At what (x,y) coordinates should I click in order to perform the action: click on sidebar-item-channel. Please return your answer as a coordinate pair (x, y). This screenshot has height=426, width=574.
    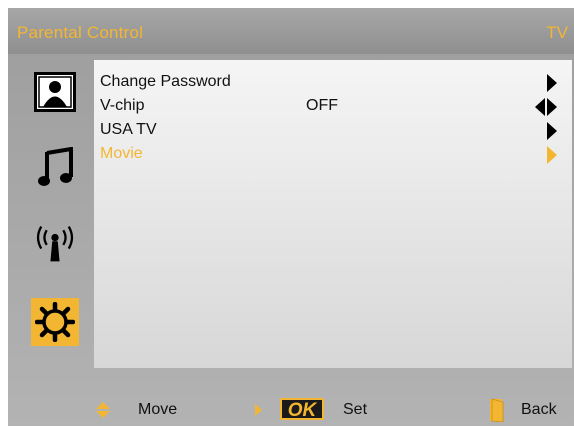
    Looking at the image, I should click on (55, 244).